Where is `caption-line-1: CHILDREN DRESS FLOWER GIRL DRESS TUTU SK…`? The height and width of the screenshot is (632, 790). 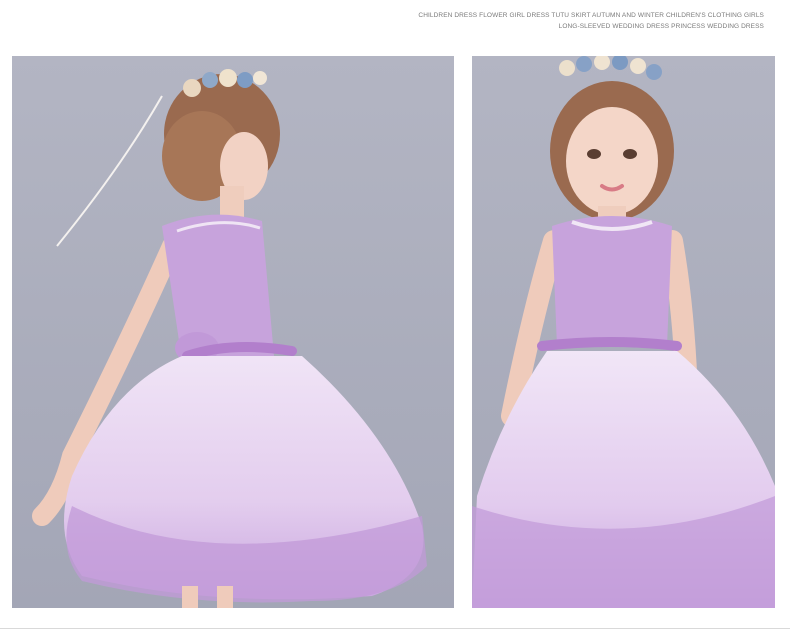
caption-line-1: CHILDREN DRESS FLOWER GIRL DRESS TUTU SK… is located at coordinates (591, 15).